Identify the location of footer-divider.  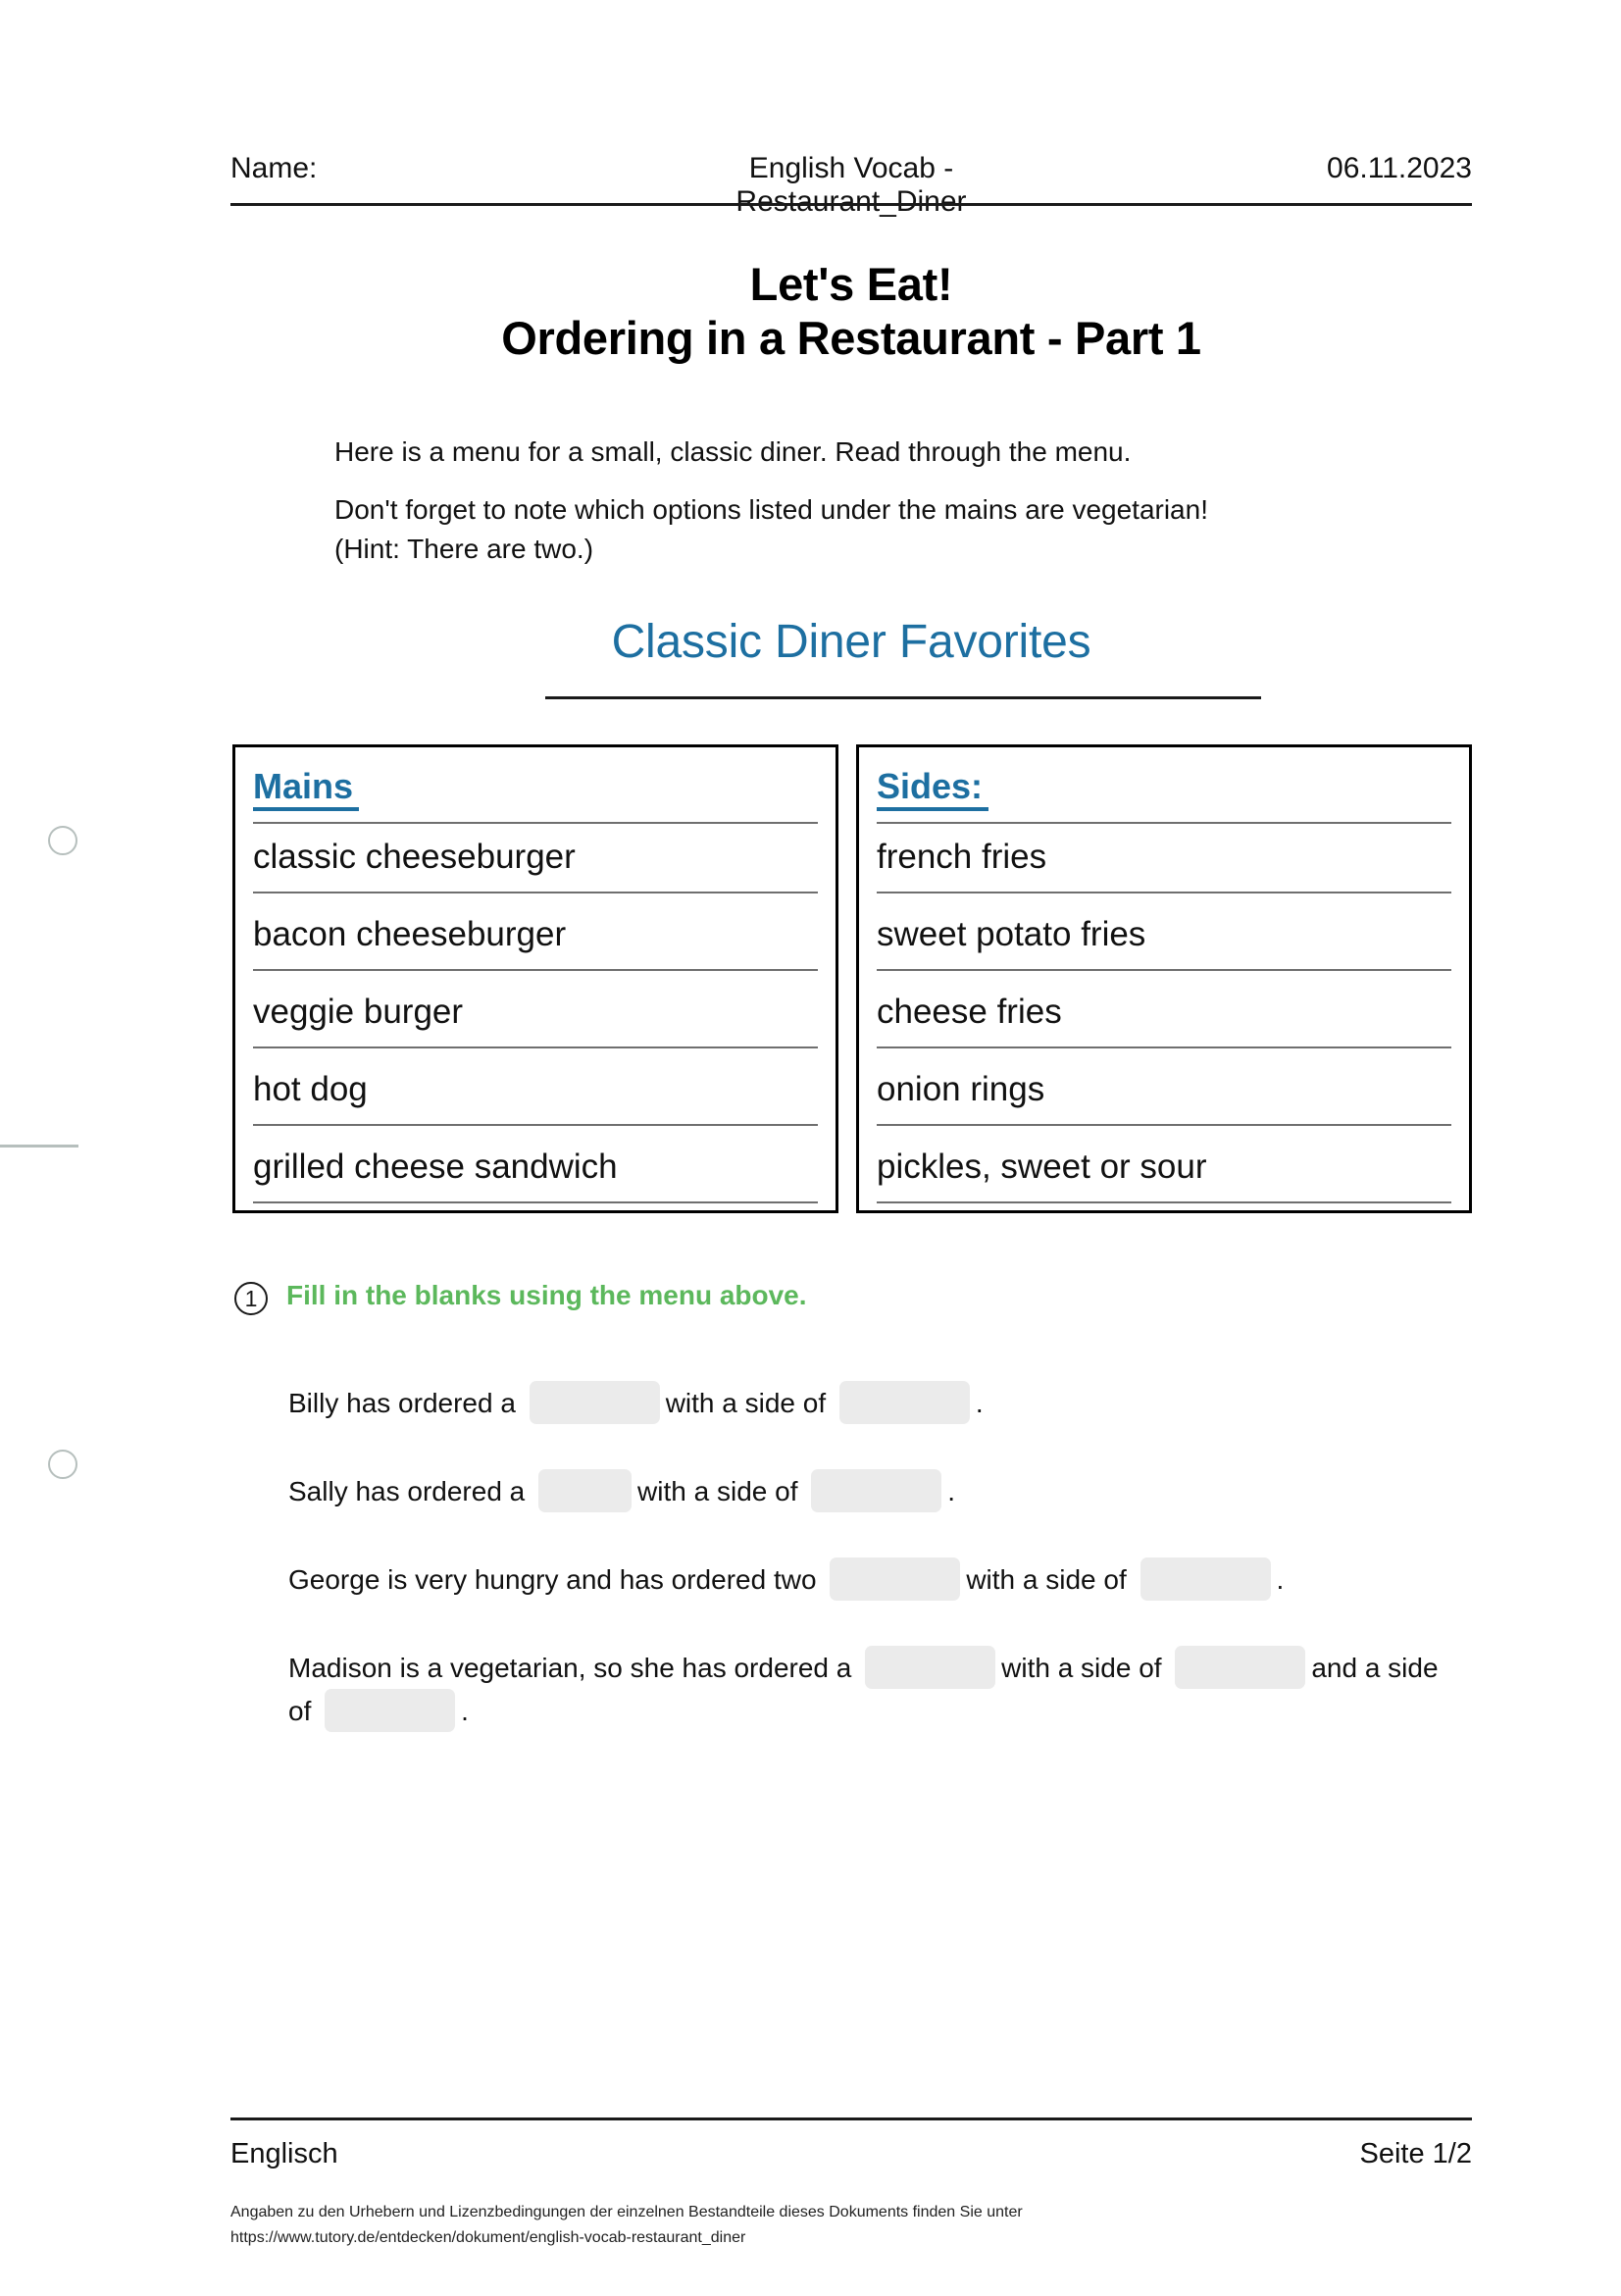
(851, 2118).